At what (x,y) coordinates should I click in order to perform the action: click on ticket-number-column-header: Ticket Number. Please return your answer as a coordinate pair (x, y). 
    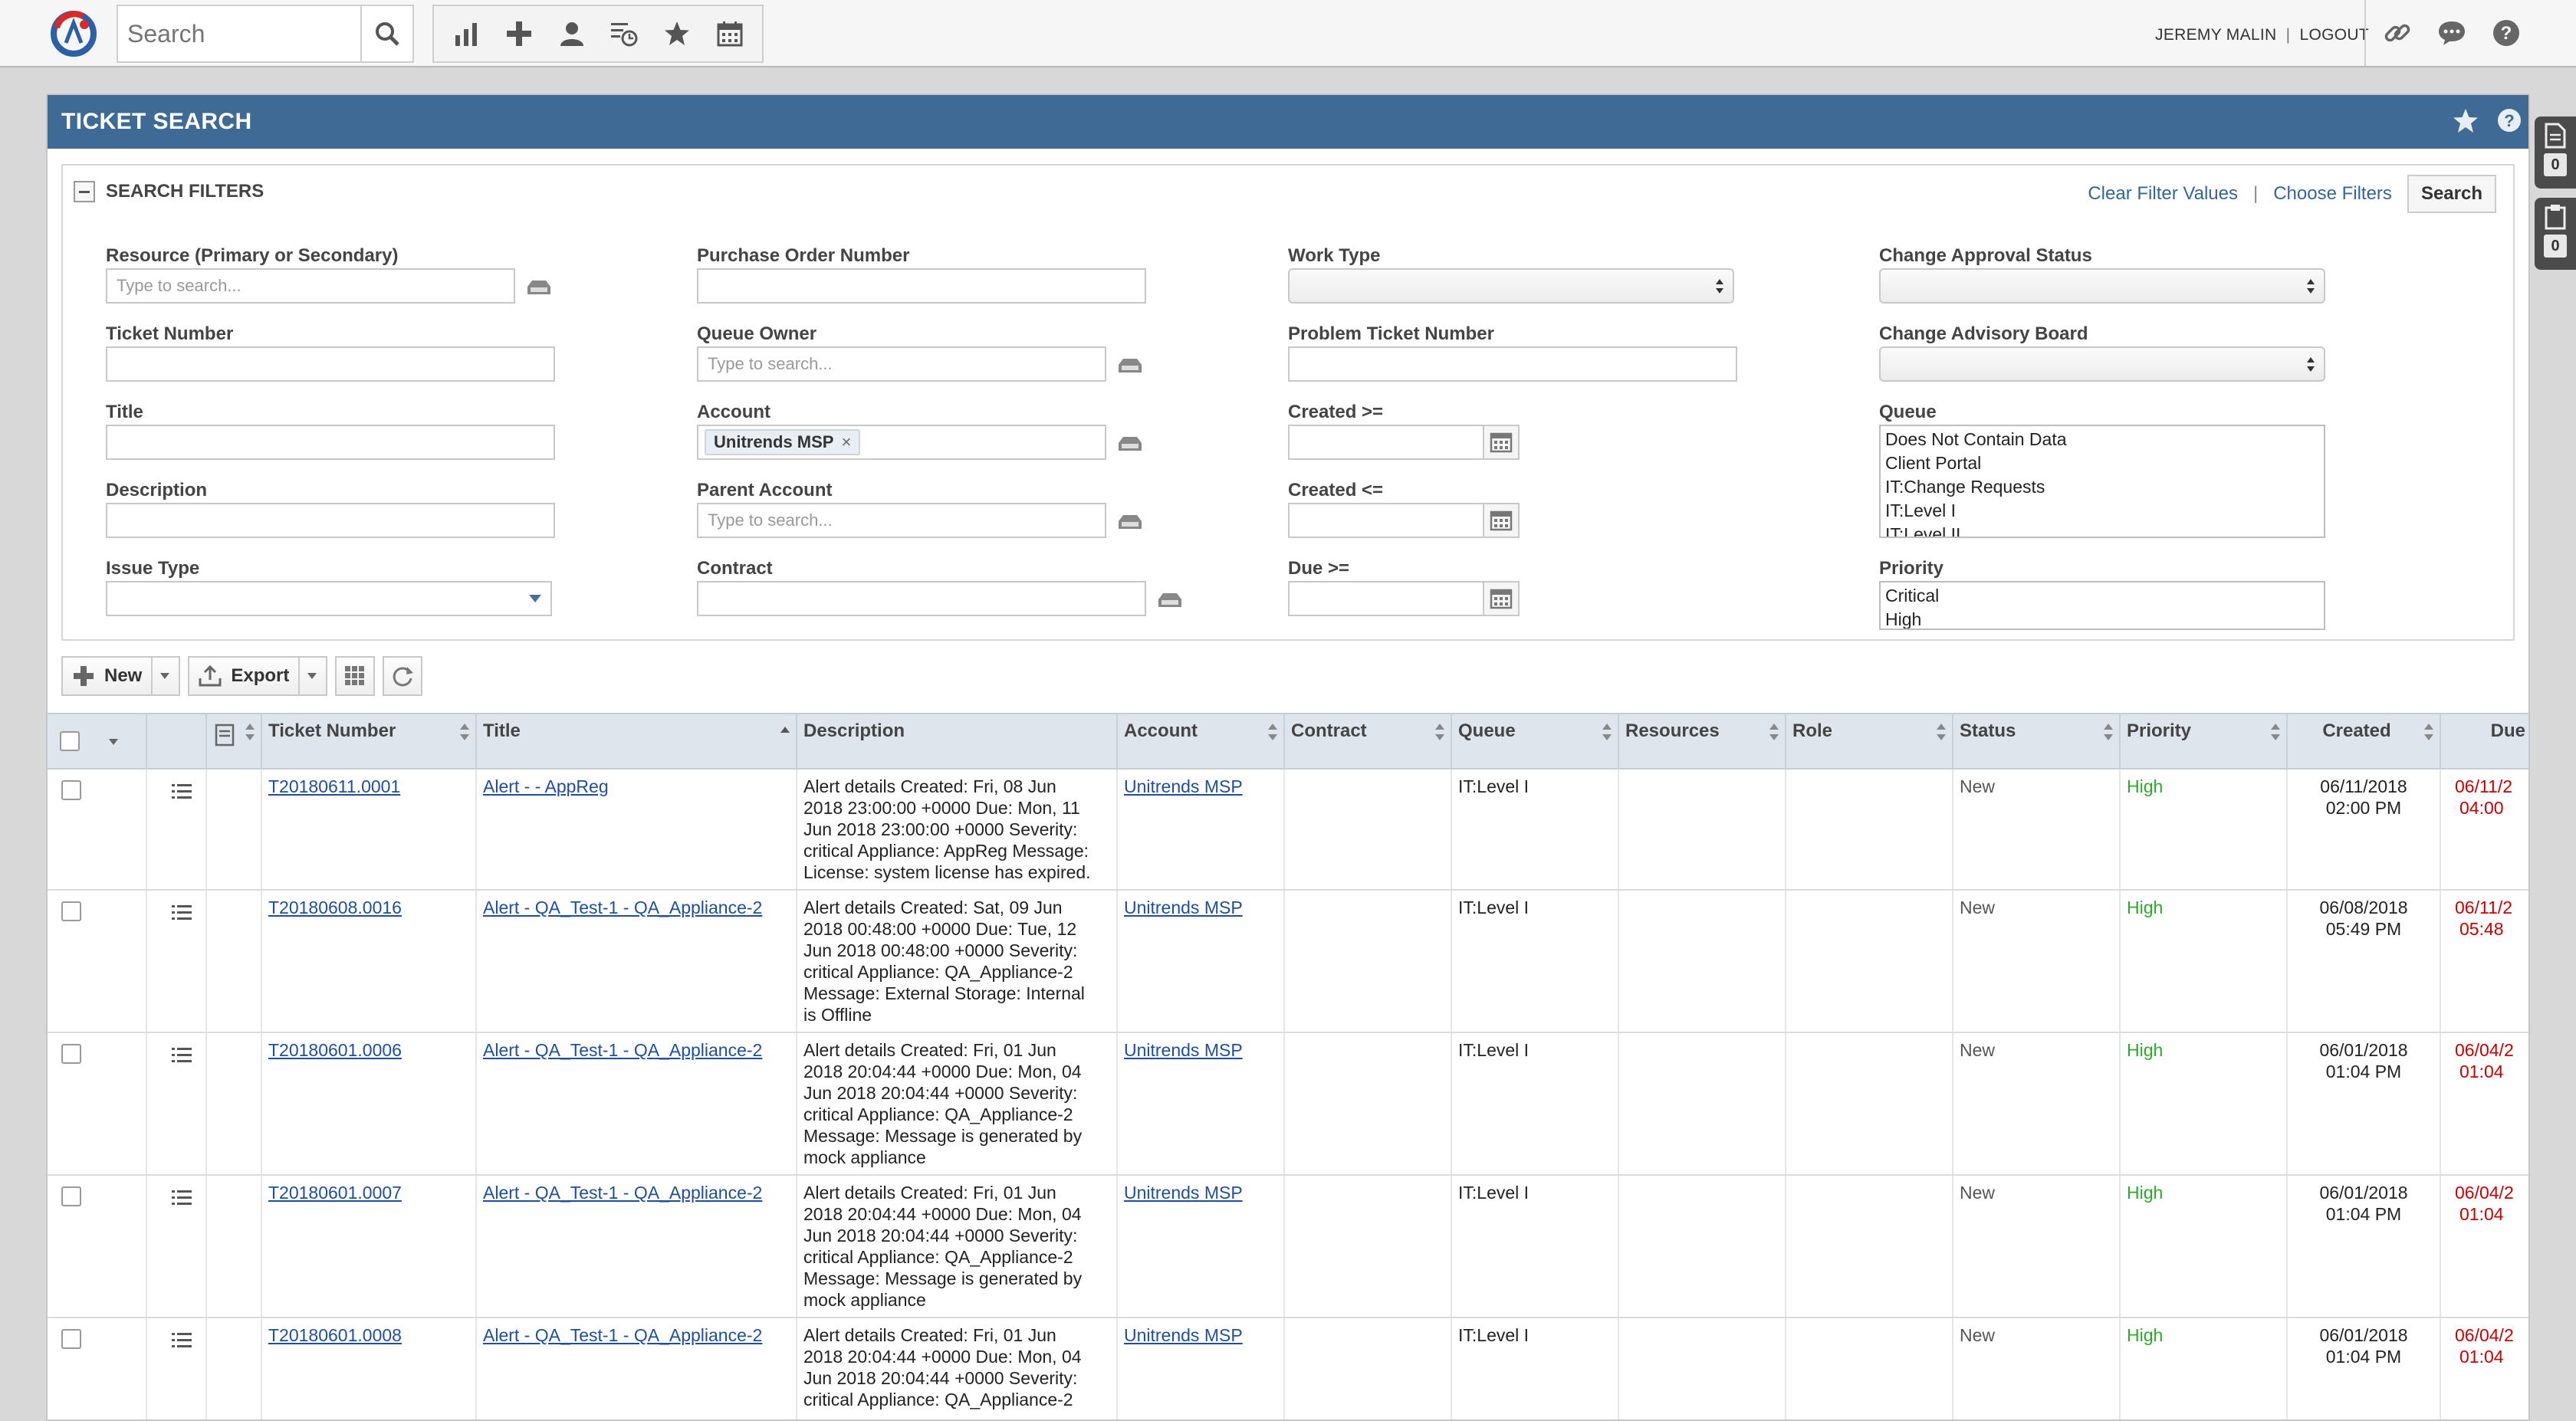
    Looking at the image, I should click on (369, 742).